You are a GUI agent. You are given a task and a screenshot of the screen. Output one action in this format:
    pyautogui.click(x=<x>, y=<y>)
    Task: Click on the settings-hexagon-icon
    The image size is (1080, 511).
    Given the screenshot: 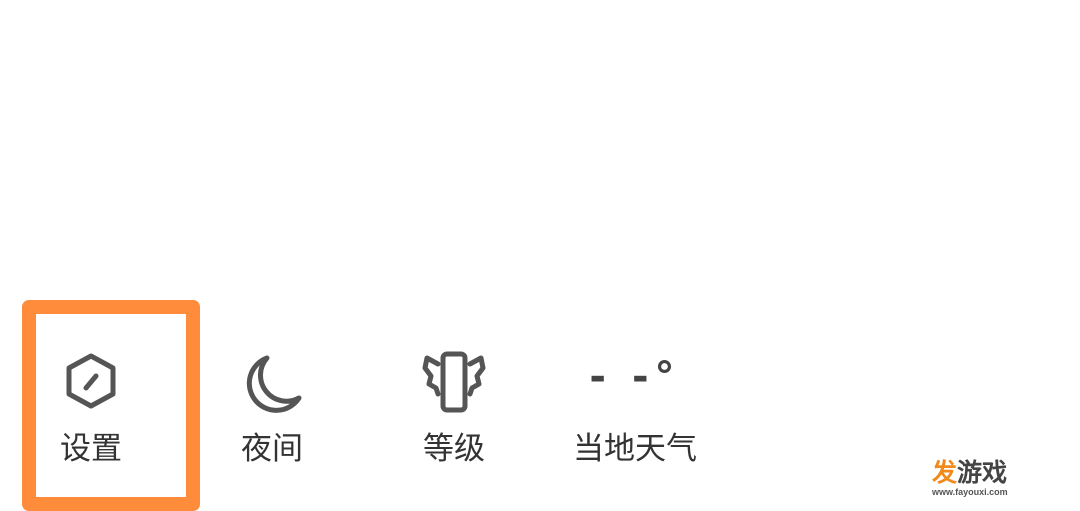 What is the action you would take?
    pyautogui.click(x=91, y=382)
    